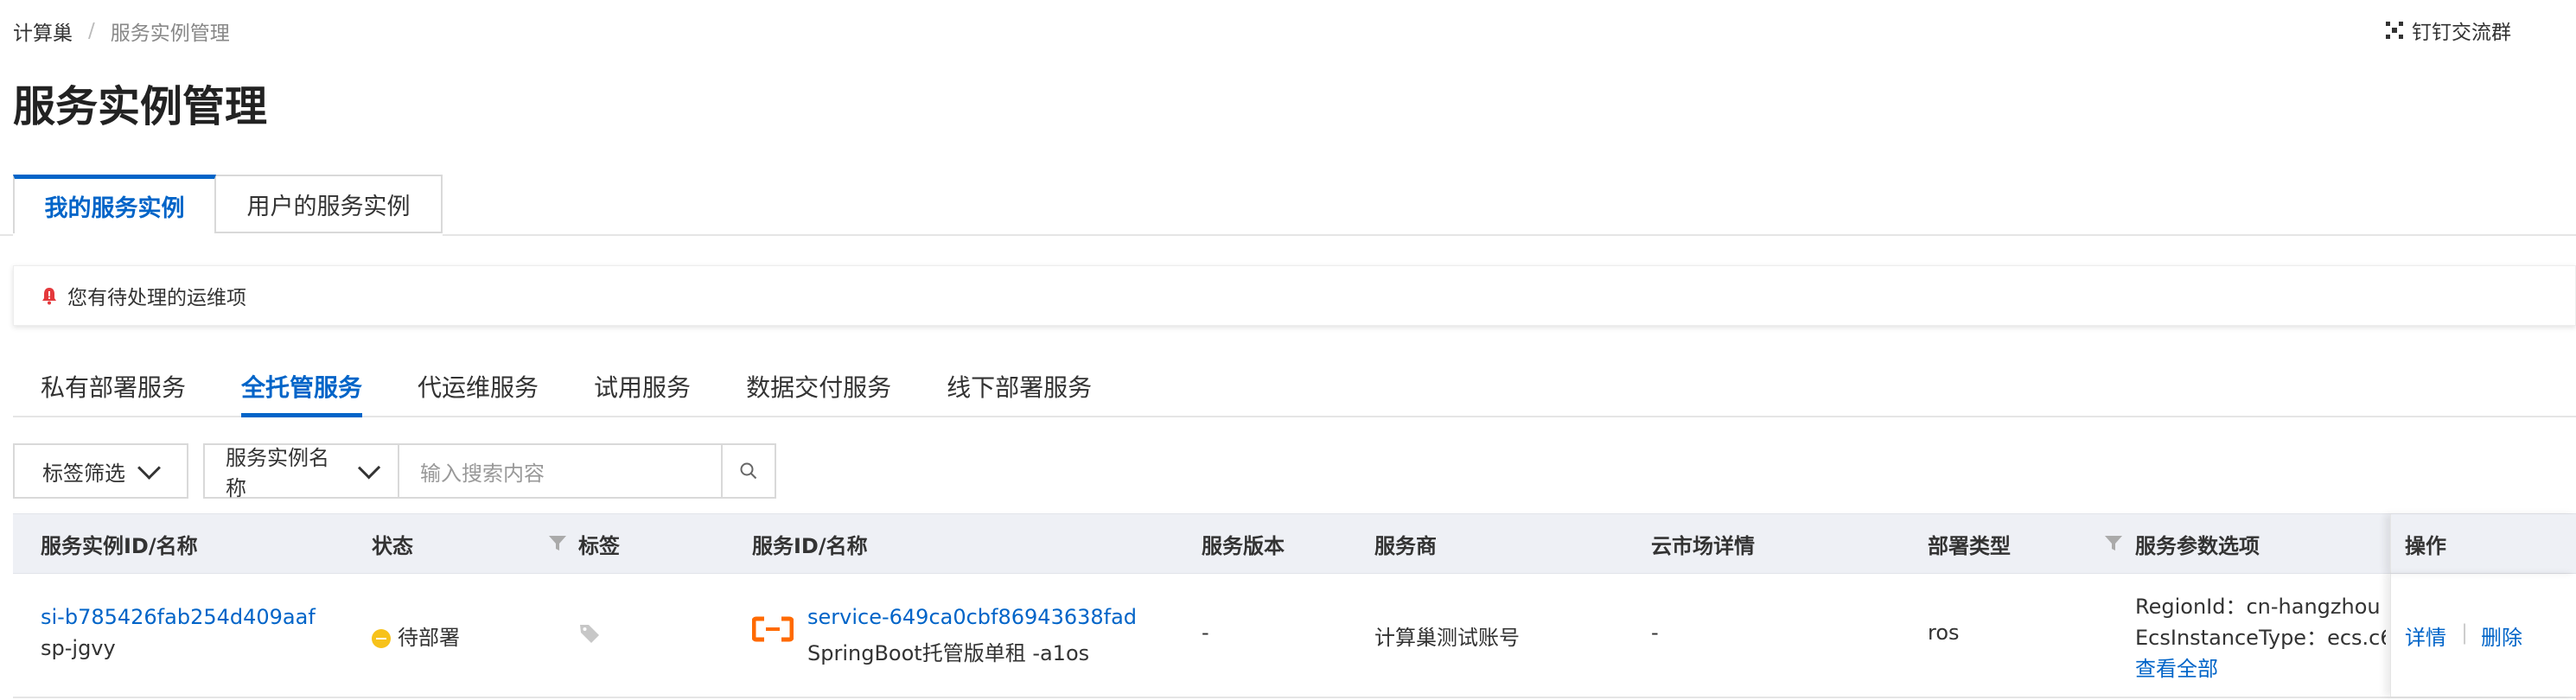  Describe the element at coordinates (170, 33) in the screenshot. I see `breadcrumb-current: 服务实例管理` at that location.